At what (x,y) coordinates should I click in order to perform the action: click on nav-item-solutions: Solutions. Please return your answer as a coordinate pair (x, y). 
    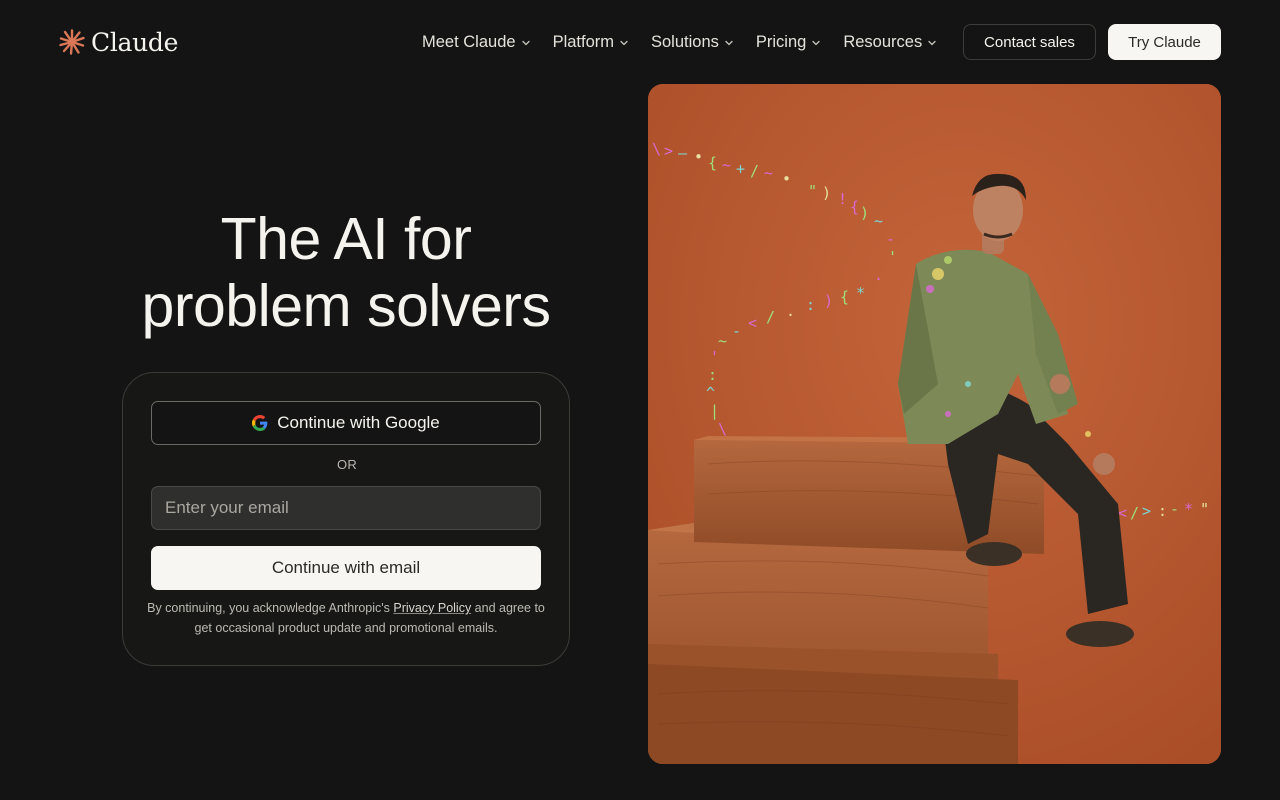
    Looking at the image, I should click on (692, 42).